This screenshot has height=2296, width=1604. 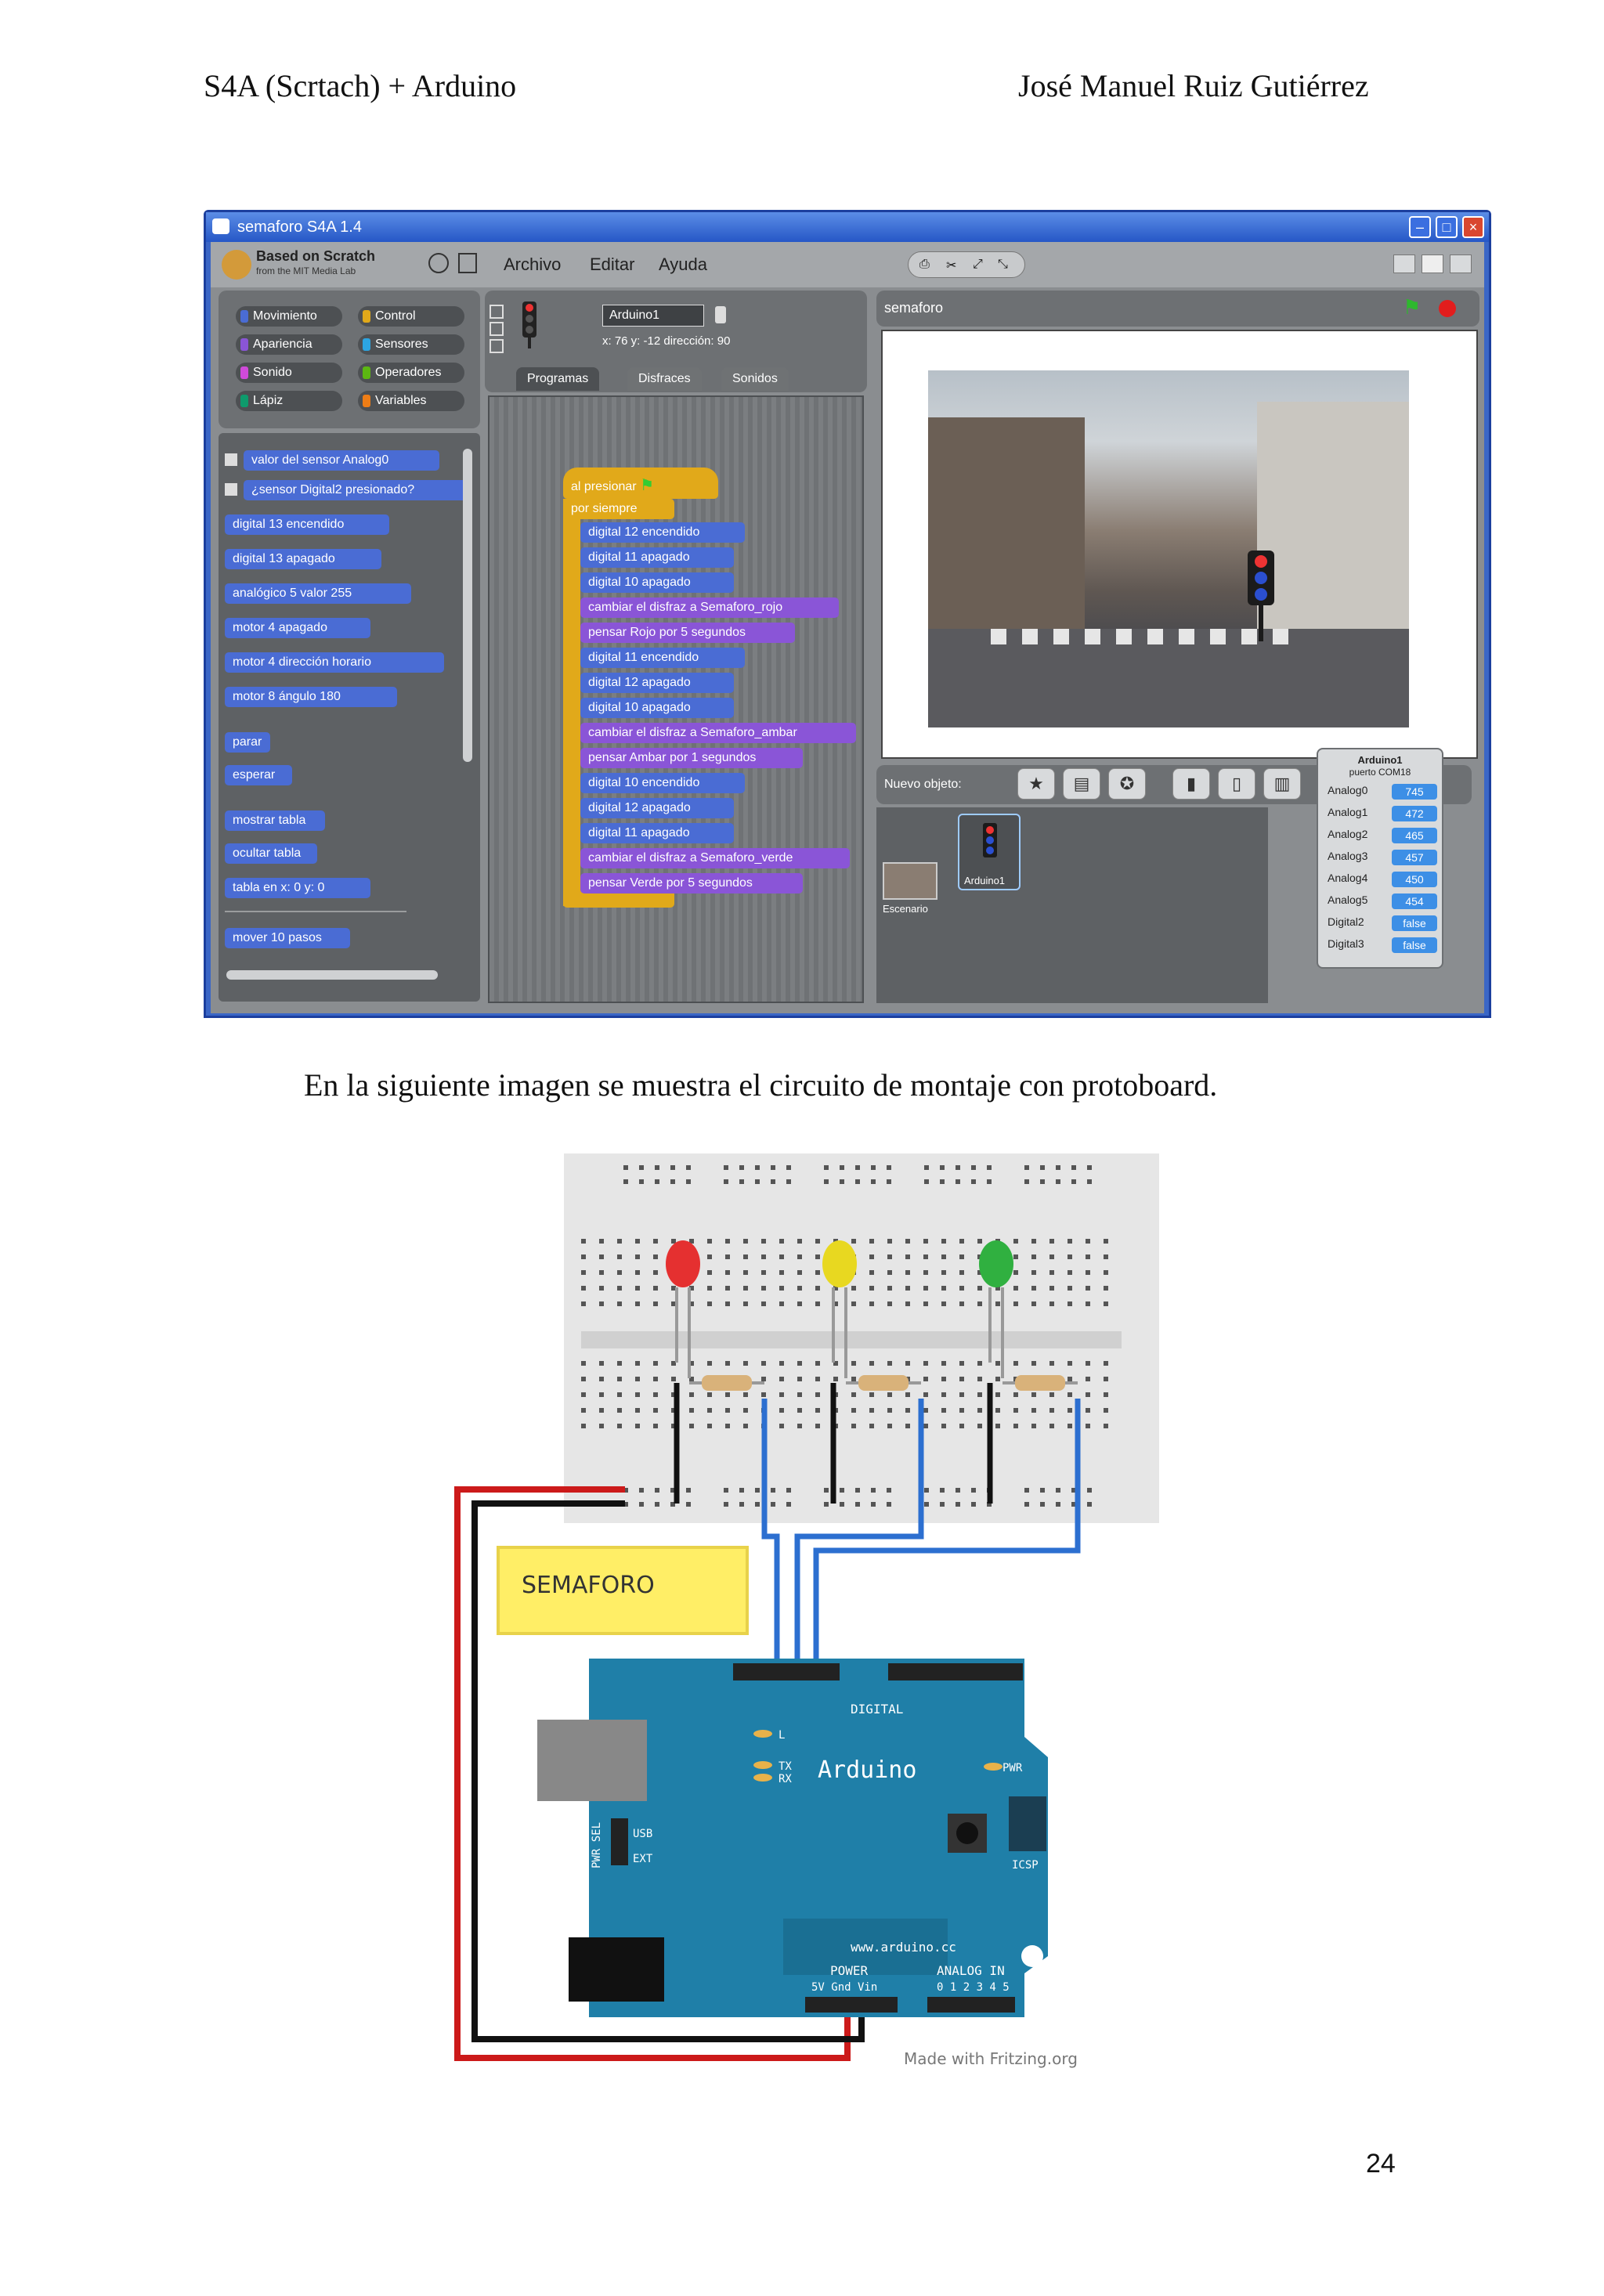 I want to click on power-pins-label: 5V Gnd Vin, so click(x=844, y=1987).